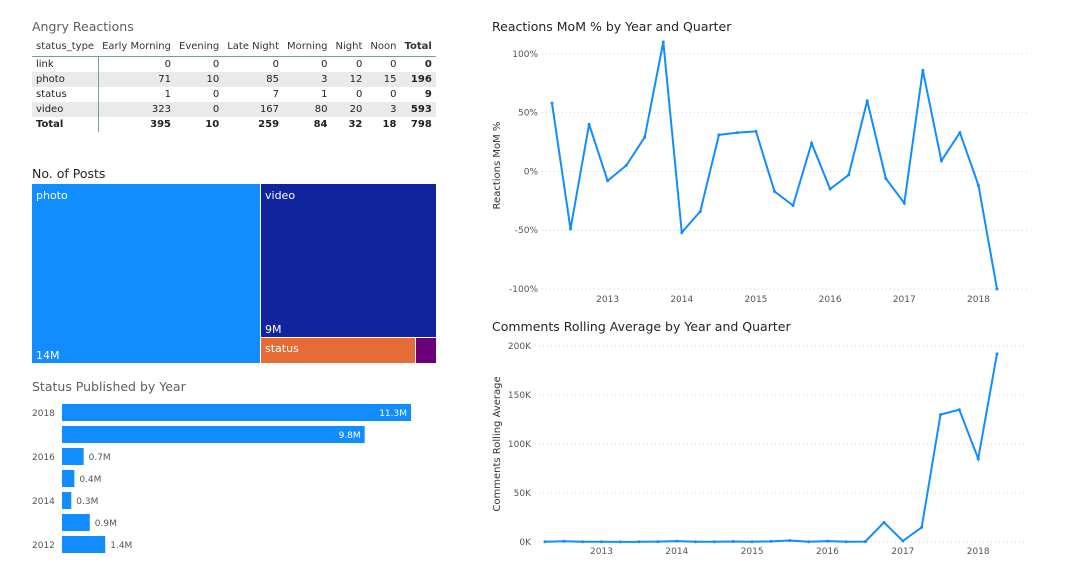 The image size is (1083, 564). What do you see at coordinates (418, 47) in the screenshot?
I see `matrix-header-7: Total` at bounding box center [418, 47].